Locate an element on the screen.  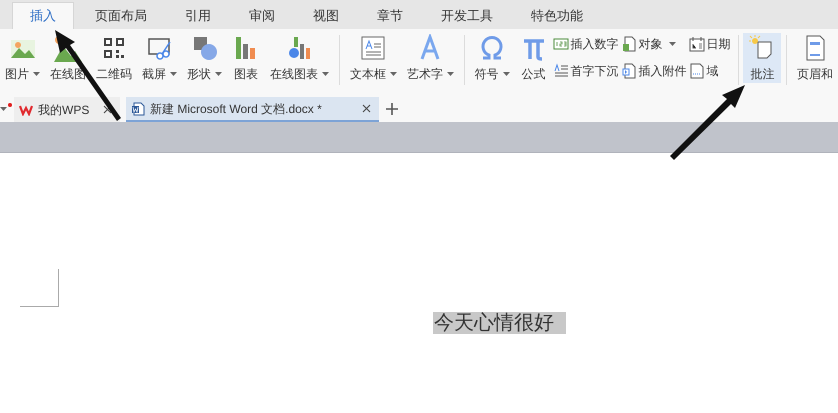
menu-tab: 特色功能 is located at coordinates (557, 15).